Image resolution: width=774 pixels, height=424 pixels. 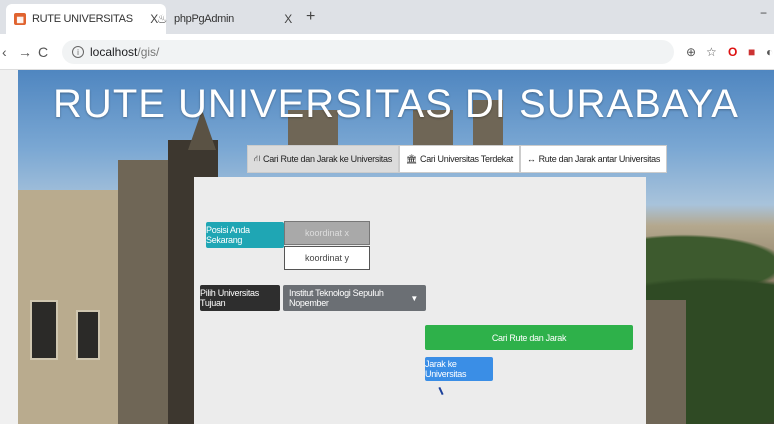 What do you see at coordinates (257, 158) in the screenshot?
I see `route-icon: ⛙` at bounding box center [257, 158].